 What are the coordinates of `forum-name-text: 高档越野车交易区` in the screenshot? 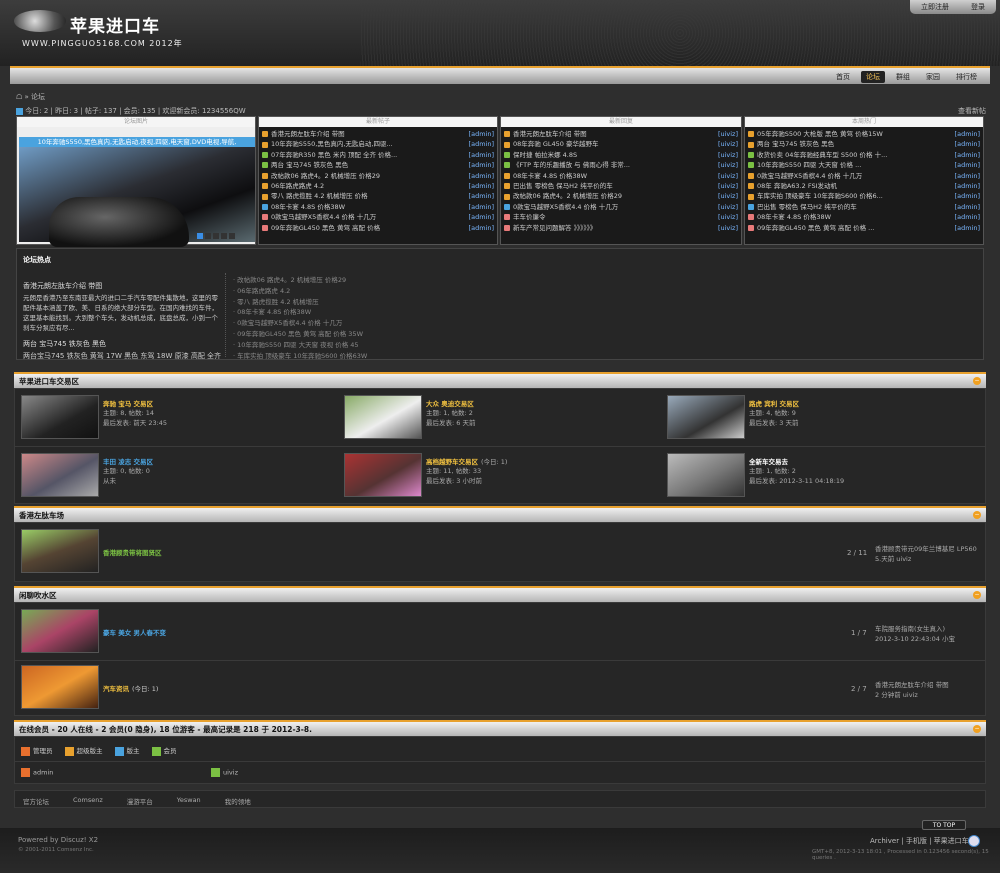 It's located at (452, 462).